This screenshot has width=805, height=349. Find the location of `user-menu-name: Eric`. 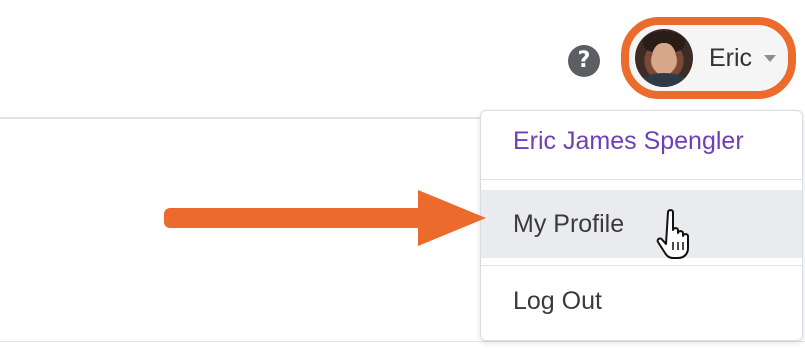

user-menu-name: Eric is located at coordinates (731, 57).